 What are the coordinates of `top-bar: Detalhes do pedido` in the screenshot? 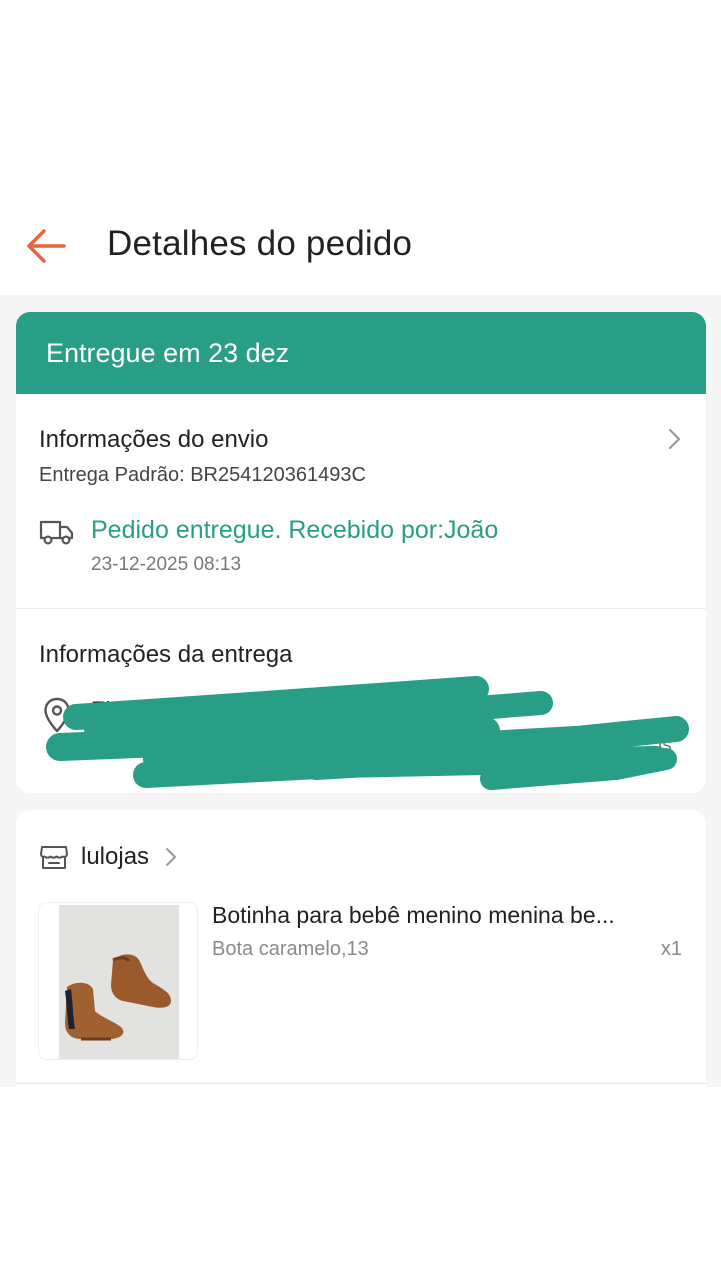 It's located at (360, 247).